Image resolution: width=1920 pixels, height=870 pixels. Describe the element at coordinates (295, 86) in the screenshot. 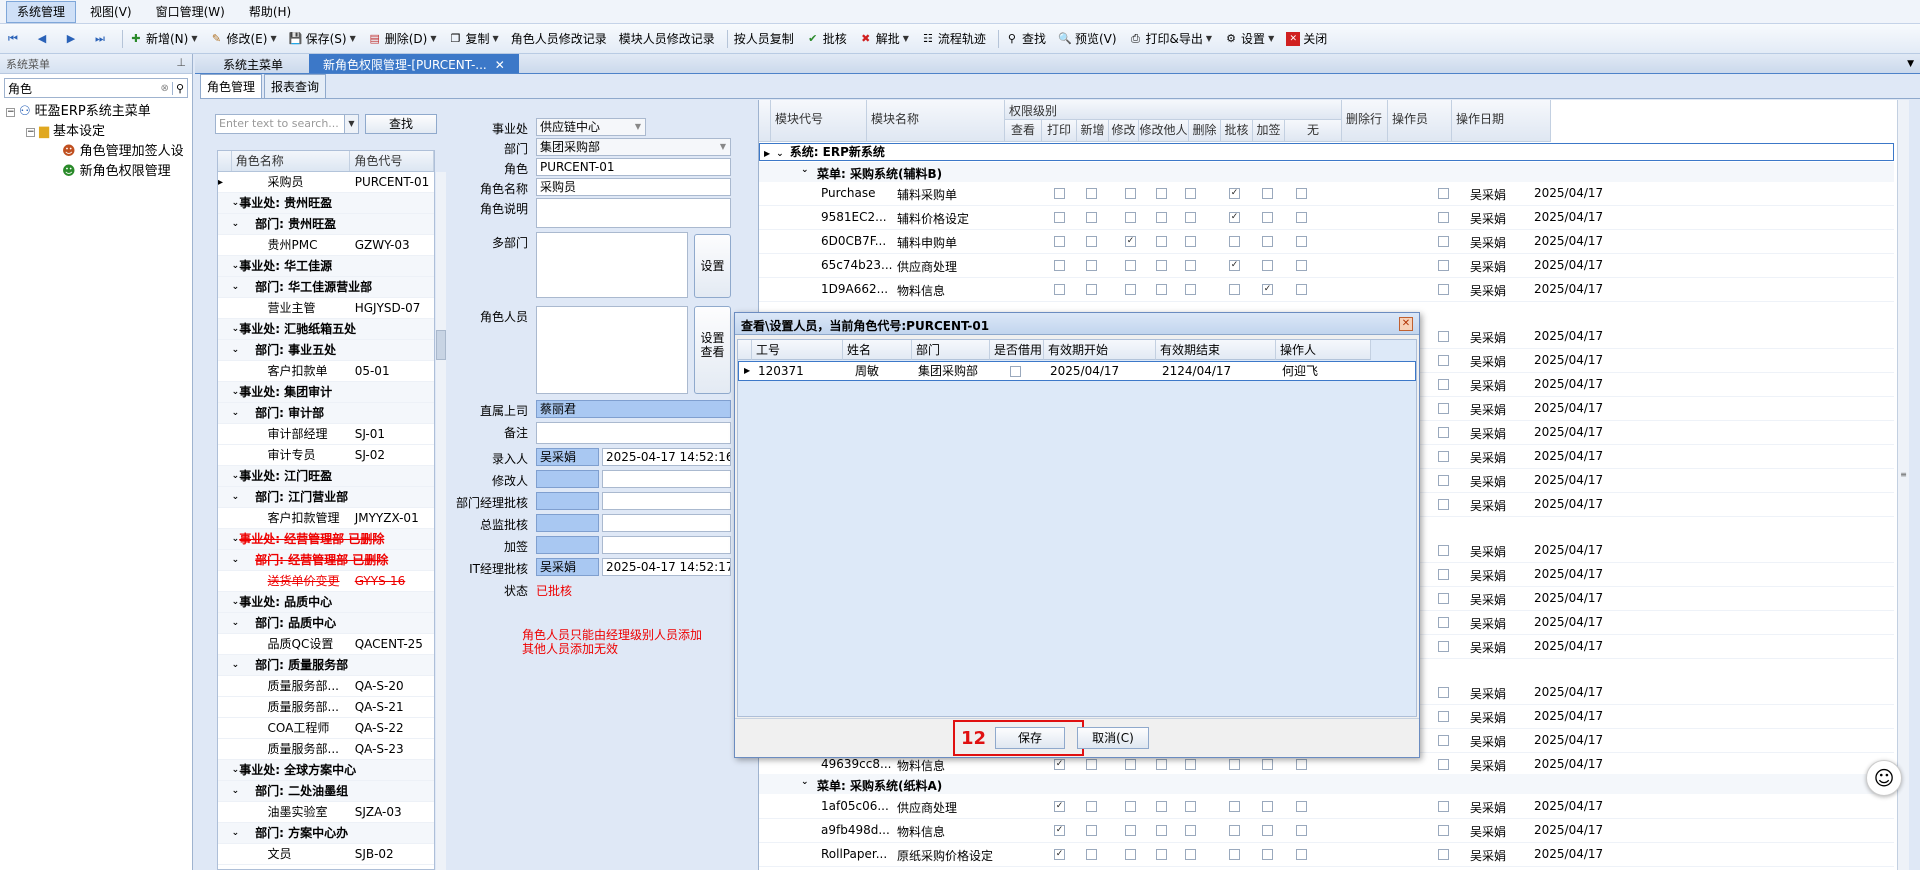

I see `tab-report-query: 报表查询` at that location.